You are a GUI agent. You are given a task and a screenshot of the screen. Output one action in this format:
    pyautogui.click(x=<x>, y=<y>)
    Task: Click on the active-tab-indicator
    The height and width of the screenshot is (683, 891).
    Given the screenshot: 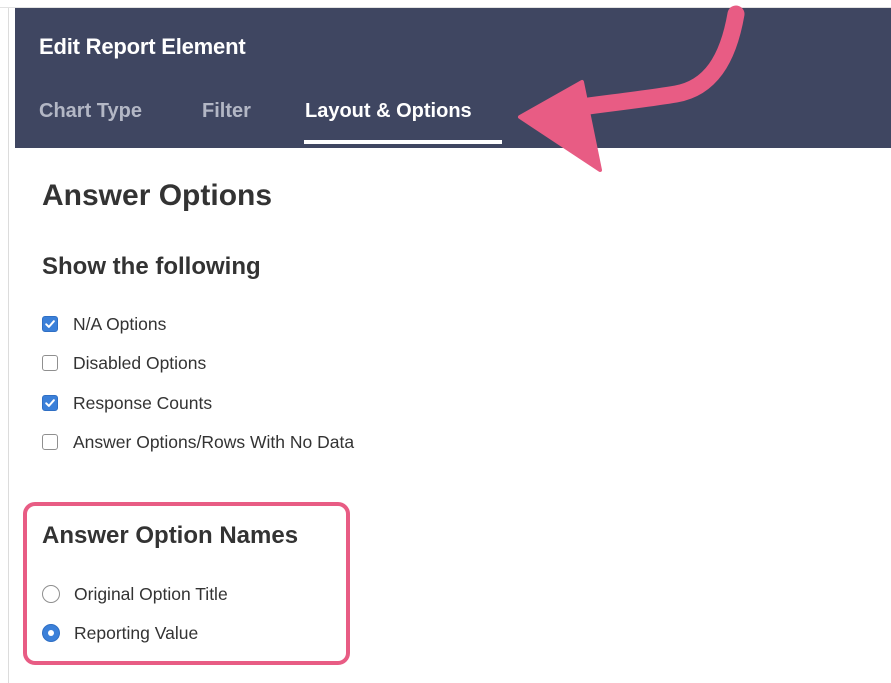 What is the action you would take?
    pyautogui.click(x=403, y=142)
    